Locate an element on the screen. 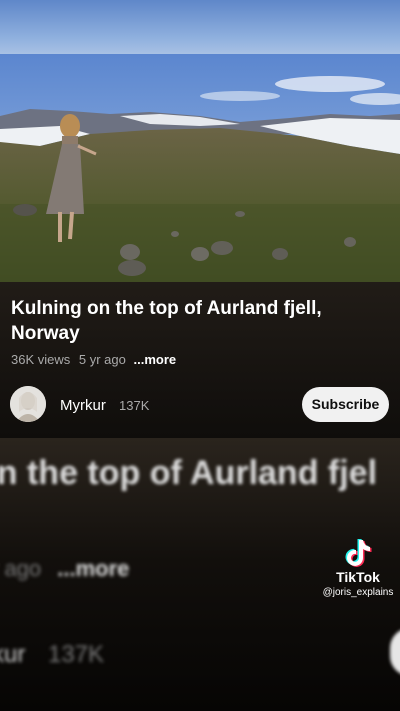 Image resolution: width=400 pixels, height=711 pixels. video-top-strip is located at coordinates (200, 28).